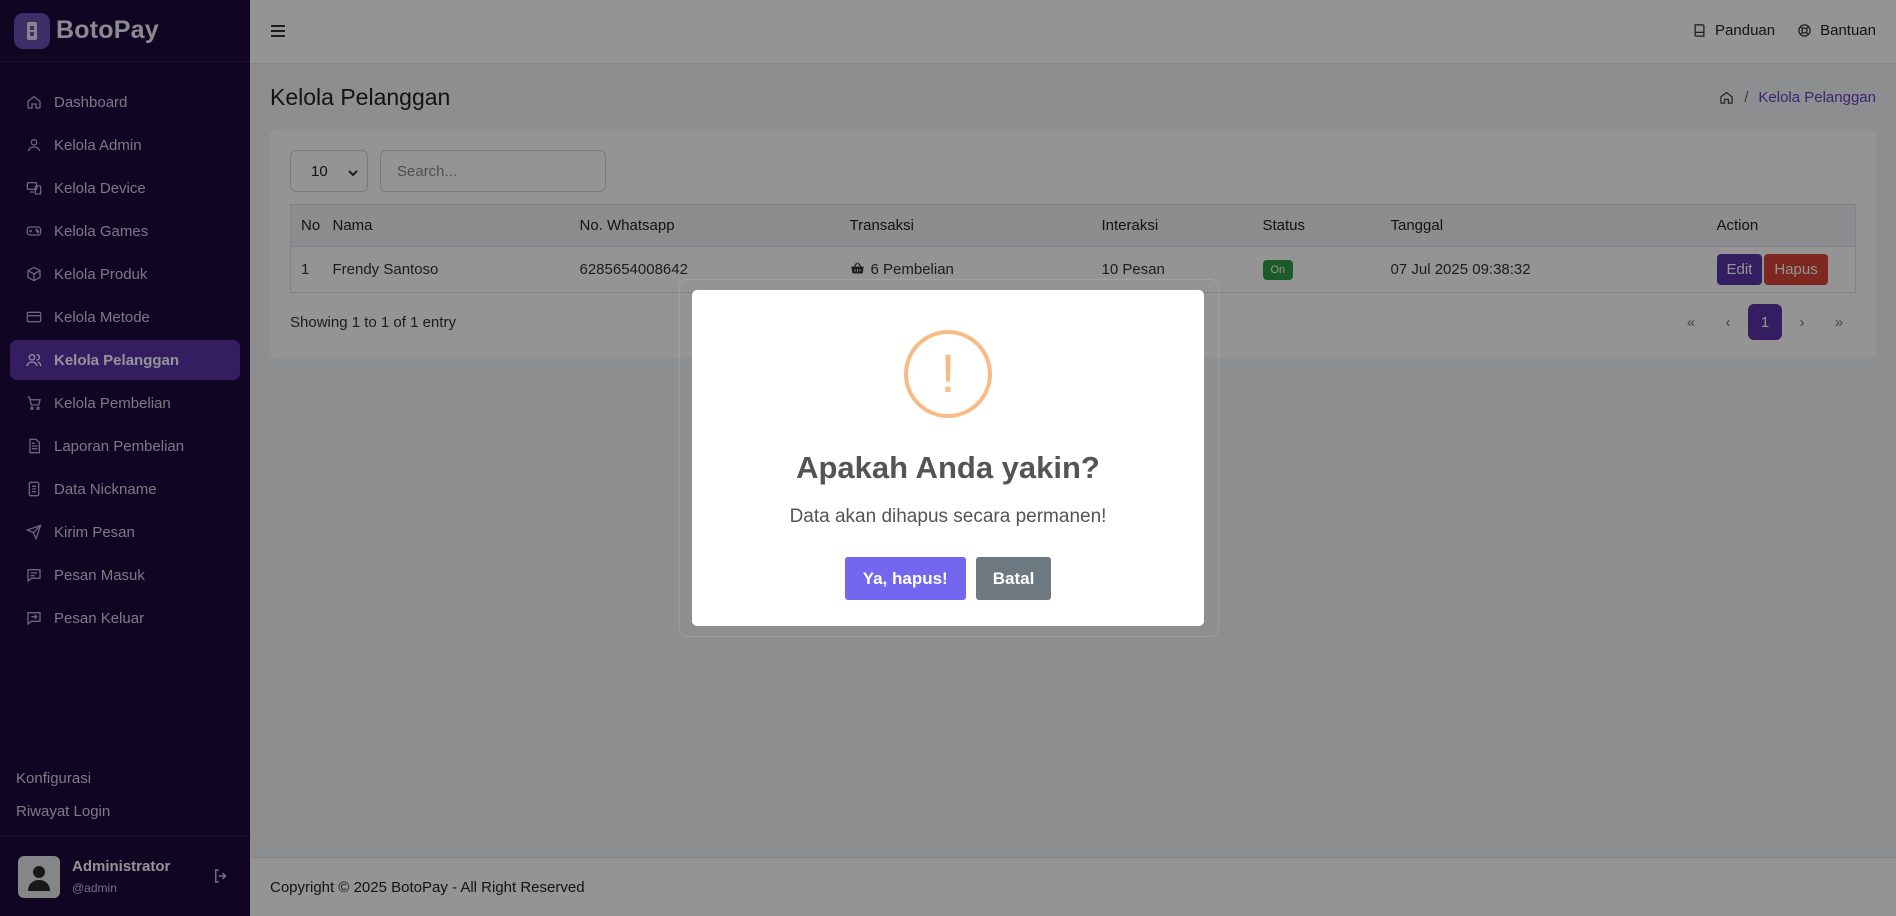 The image size is (1896, 916). I want to click on dialog-actions: Ya, hapus! Batal, so click(948, 578).